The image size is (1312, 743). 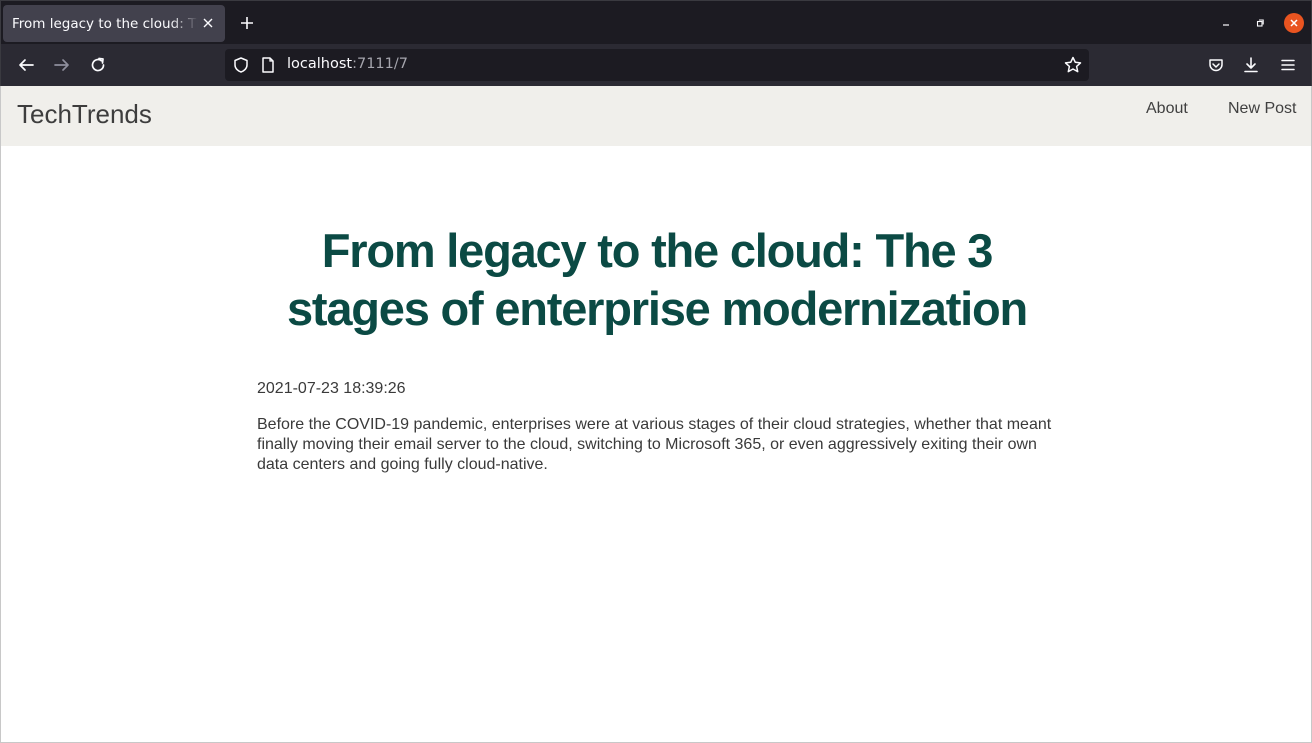 What do you see at coordinates (656, 116) in the screenshot?
I see `site-header: TechTrends About New Post` at bounding box center [656, 116].